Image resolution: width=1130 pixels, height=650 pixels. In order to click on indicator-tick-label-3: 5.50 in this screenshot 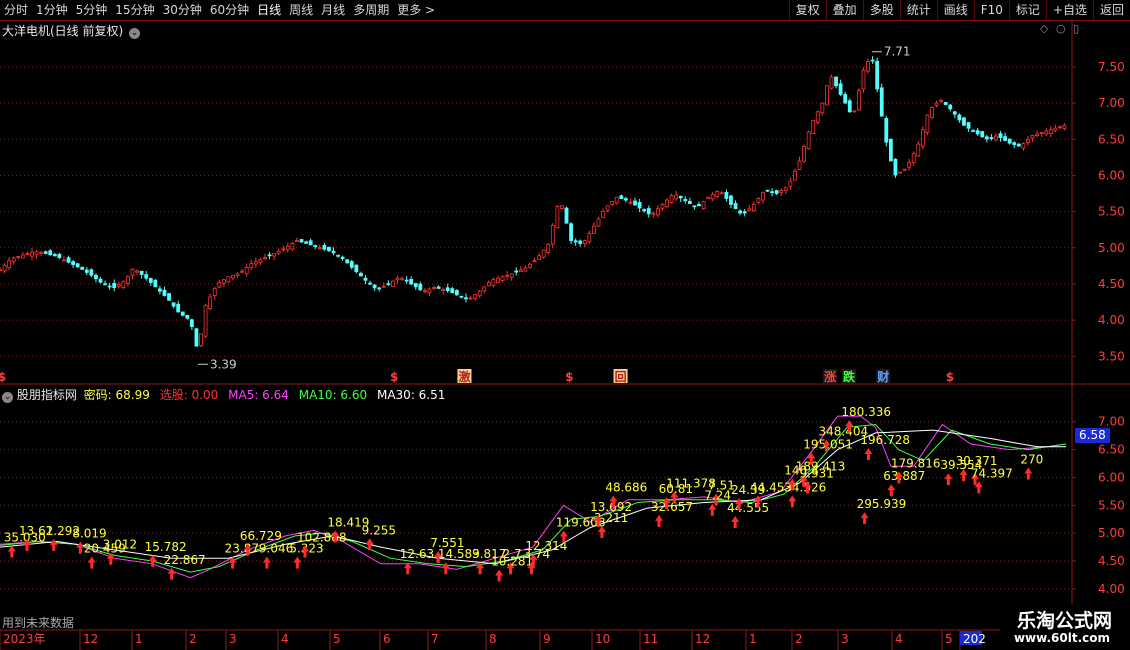, I will do `click(1111, 505)`.